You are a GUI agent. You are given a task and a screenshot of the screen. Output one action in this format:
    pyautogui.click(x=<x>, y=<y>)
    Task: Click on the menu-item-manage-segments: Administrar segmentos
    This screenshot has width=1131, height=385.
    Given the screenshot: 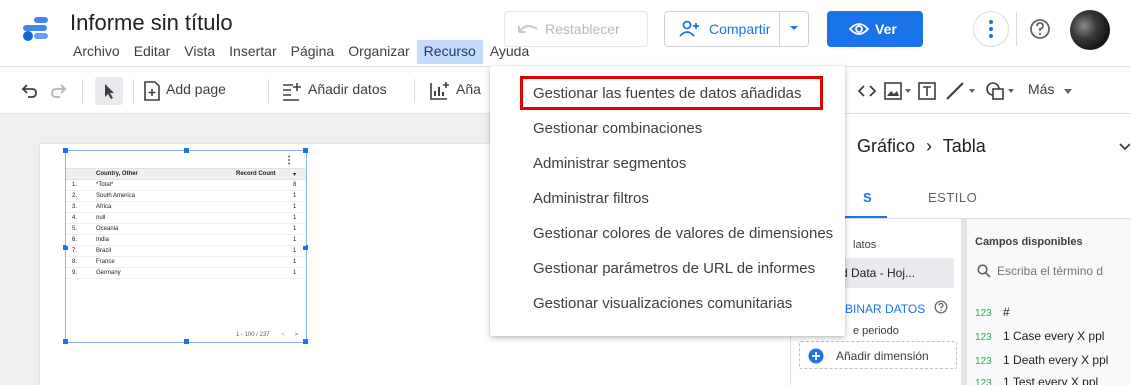 What is the action you would take?
    pyautogui.click(x=667, y=163)
    